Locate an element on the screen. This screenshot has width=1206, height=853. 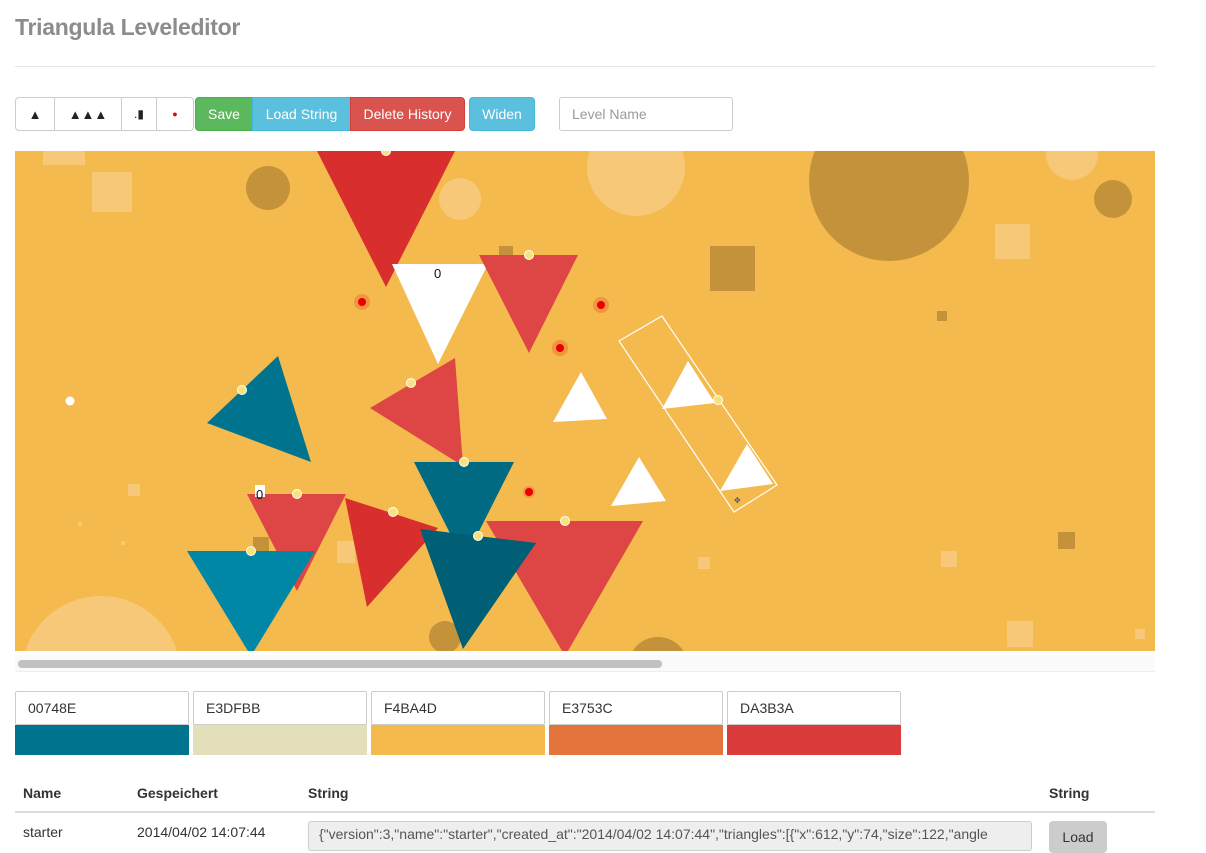
triangle-tool-button: ▲ is located at coordinates (35, 114).